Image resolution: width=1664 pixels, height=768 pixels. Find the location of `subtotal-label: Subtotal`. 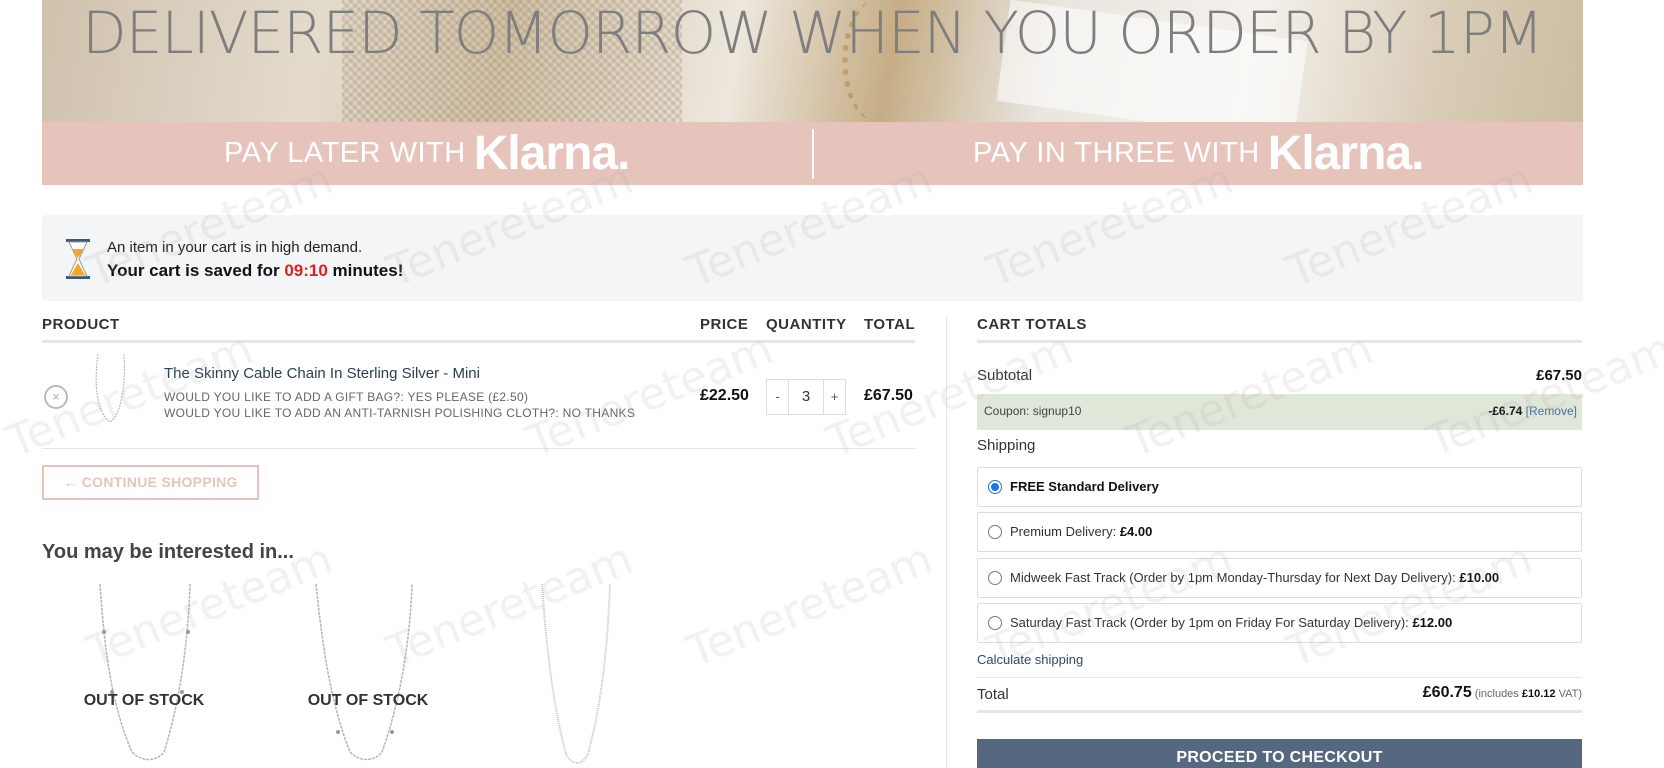

subtotal-label: Subtotal is located at coordinates (1005, 375).